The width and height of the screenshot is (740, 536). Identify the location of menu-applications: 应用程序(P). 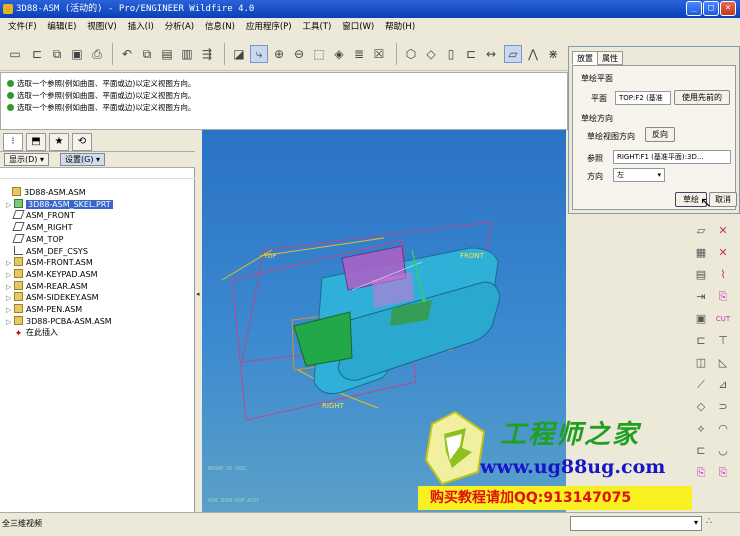
(269, 27).